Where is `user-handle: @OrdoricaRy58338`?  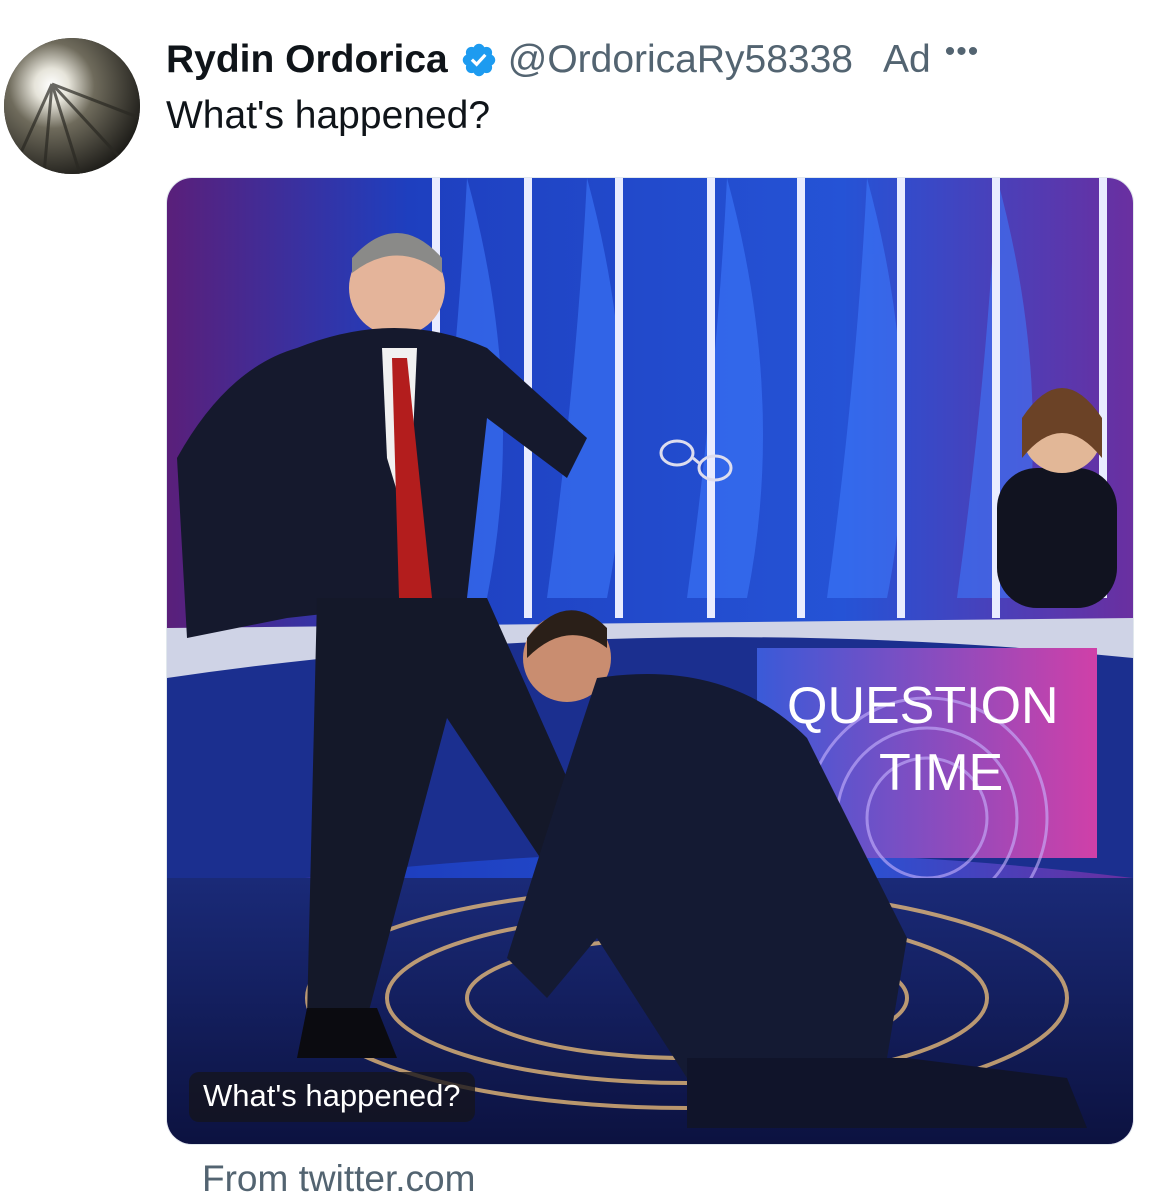 user-handle: @OrdoricaRy58338 is located at coordinates (680, 60).